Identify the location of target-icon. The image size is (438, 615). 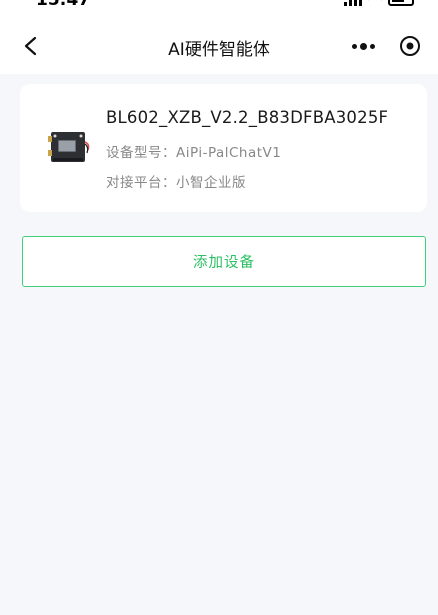
(410, 46).